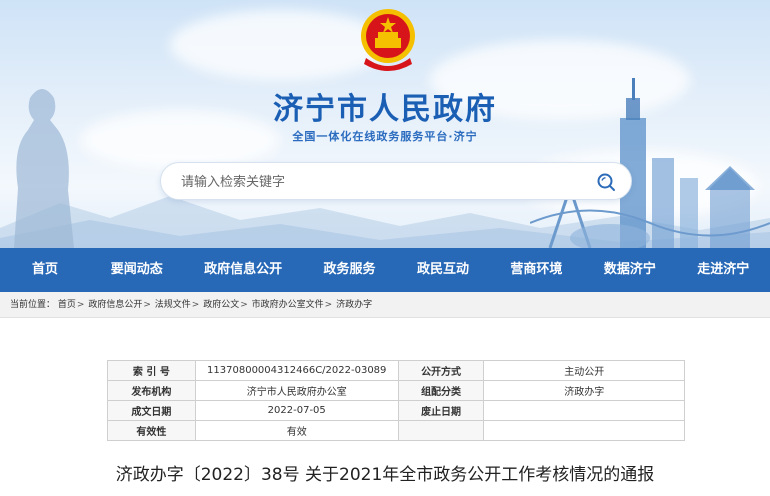 The height and width of the screenshot is (496, 770). I want to click on nav-item-data: 数据济宁, so click(629, 270).